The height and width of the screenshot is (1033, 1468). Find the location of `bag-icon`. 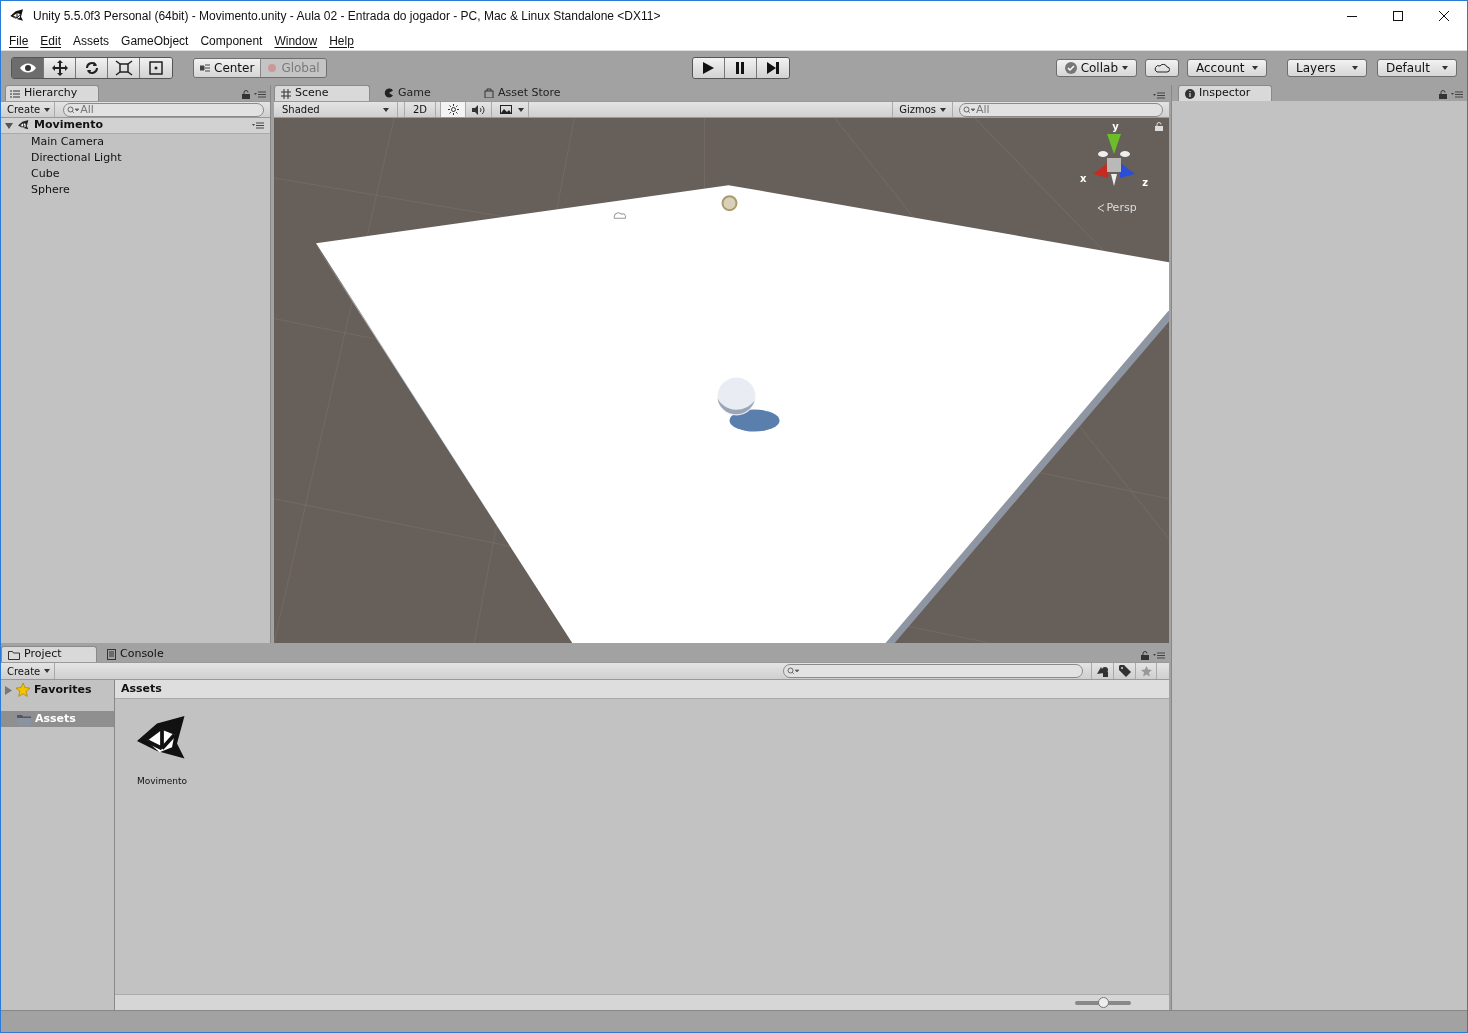

bag-icon is located at coordinates (489, 93).